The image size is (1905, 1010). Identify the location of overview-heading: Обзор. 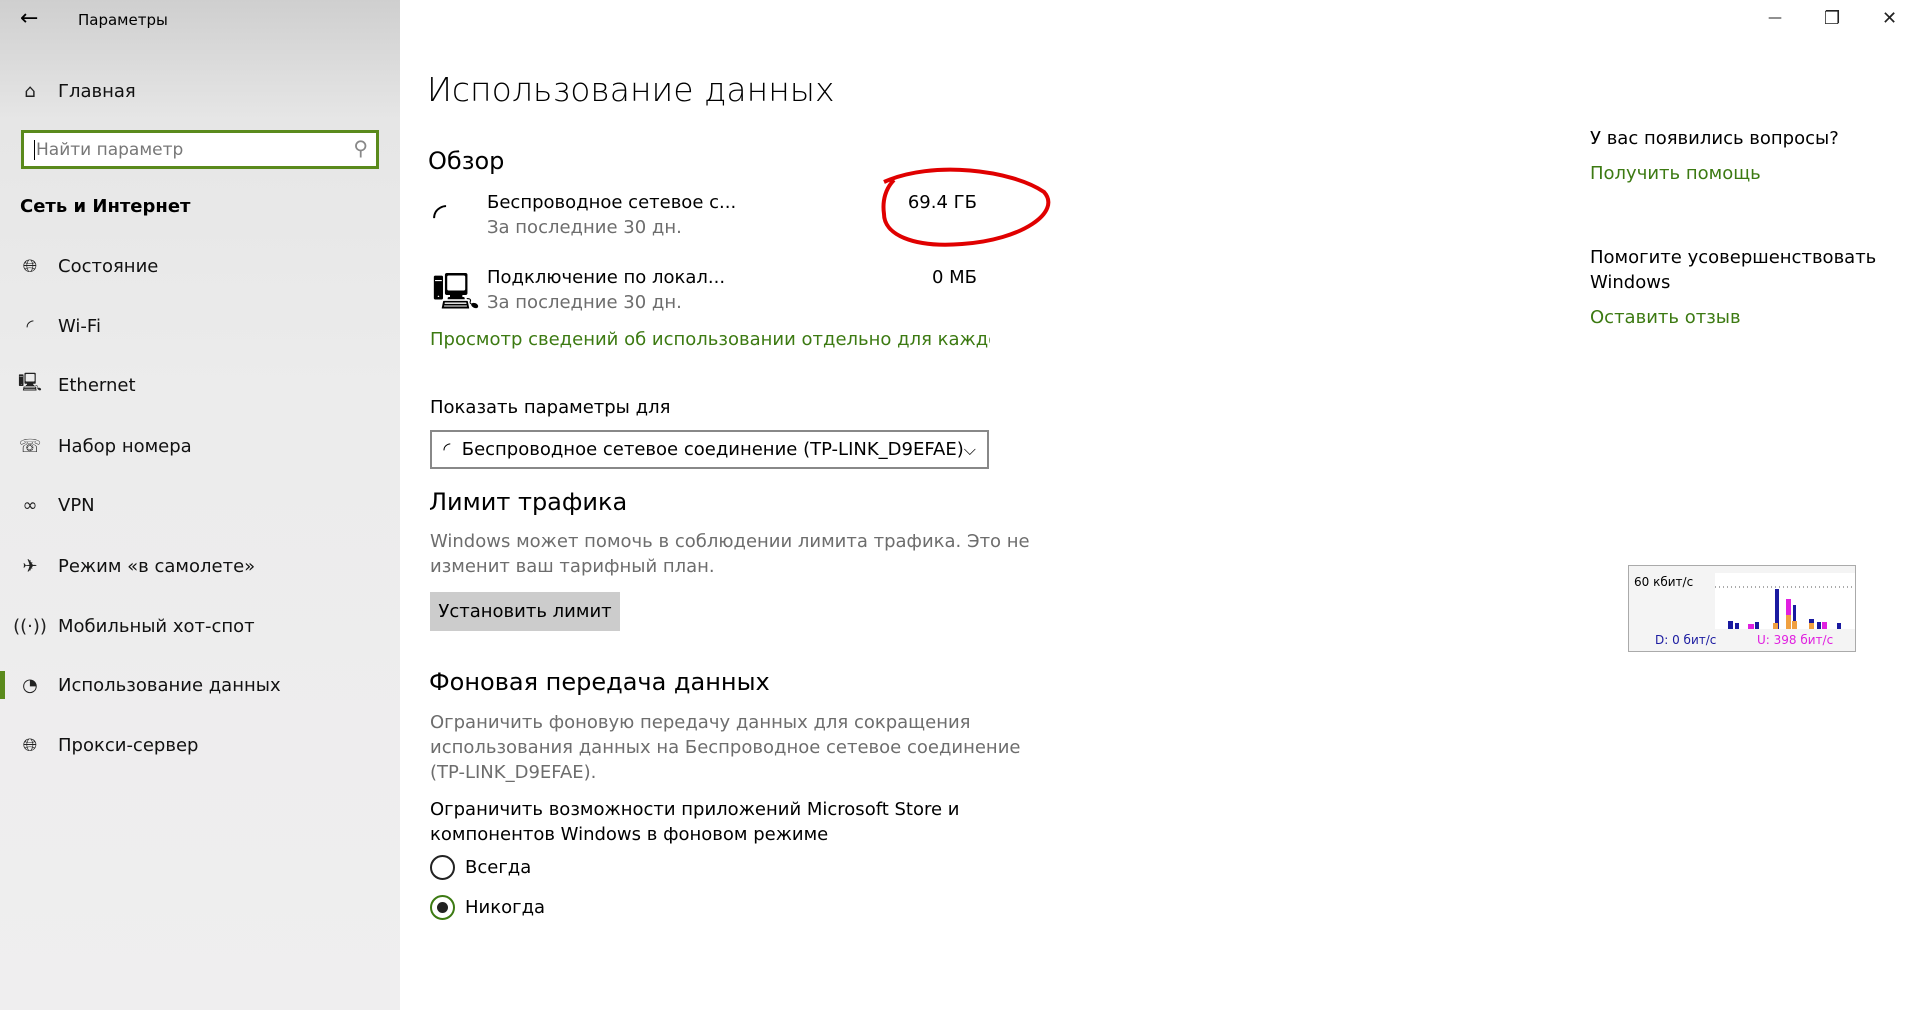
(466, 161).